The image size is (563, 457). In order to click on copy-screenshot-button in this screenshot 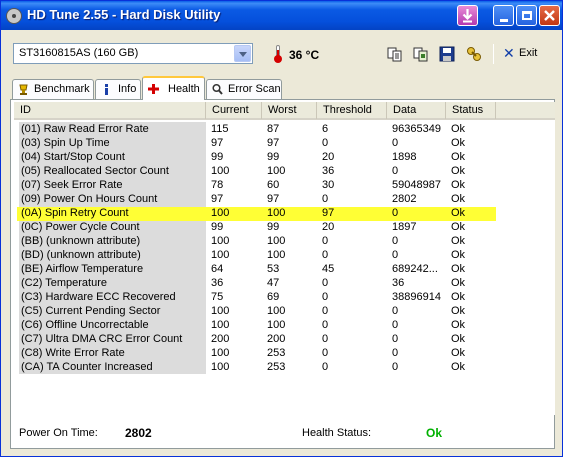, I will do `click(421, 54)`.